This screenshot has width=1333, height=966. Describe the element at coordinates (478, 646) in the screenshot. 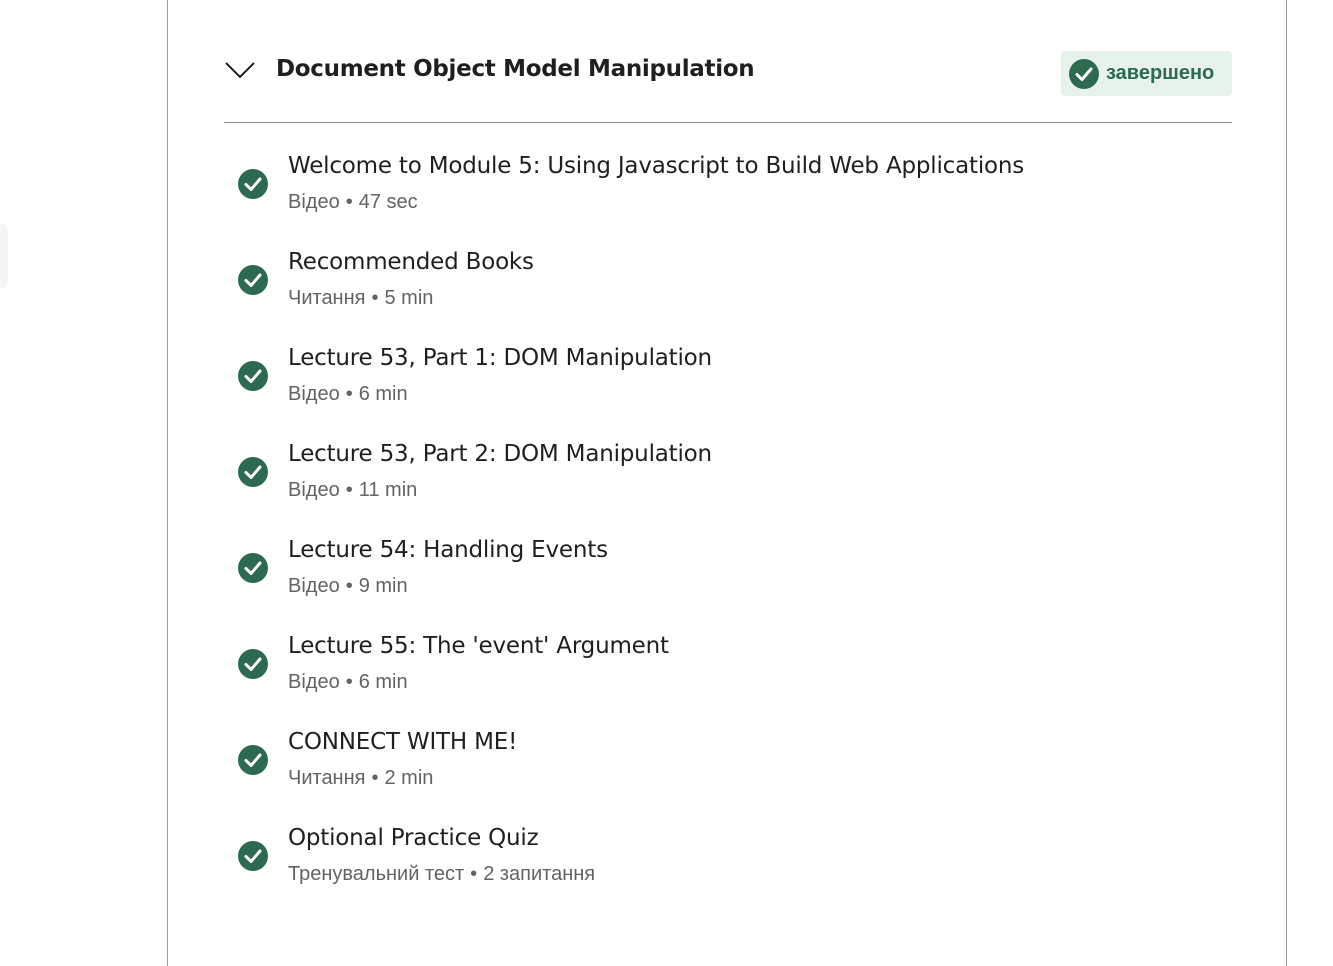

I see `item-title: Lecture 55: The 'event' Argument` at that location.